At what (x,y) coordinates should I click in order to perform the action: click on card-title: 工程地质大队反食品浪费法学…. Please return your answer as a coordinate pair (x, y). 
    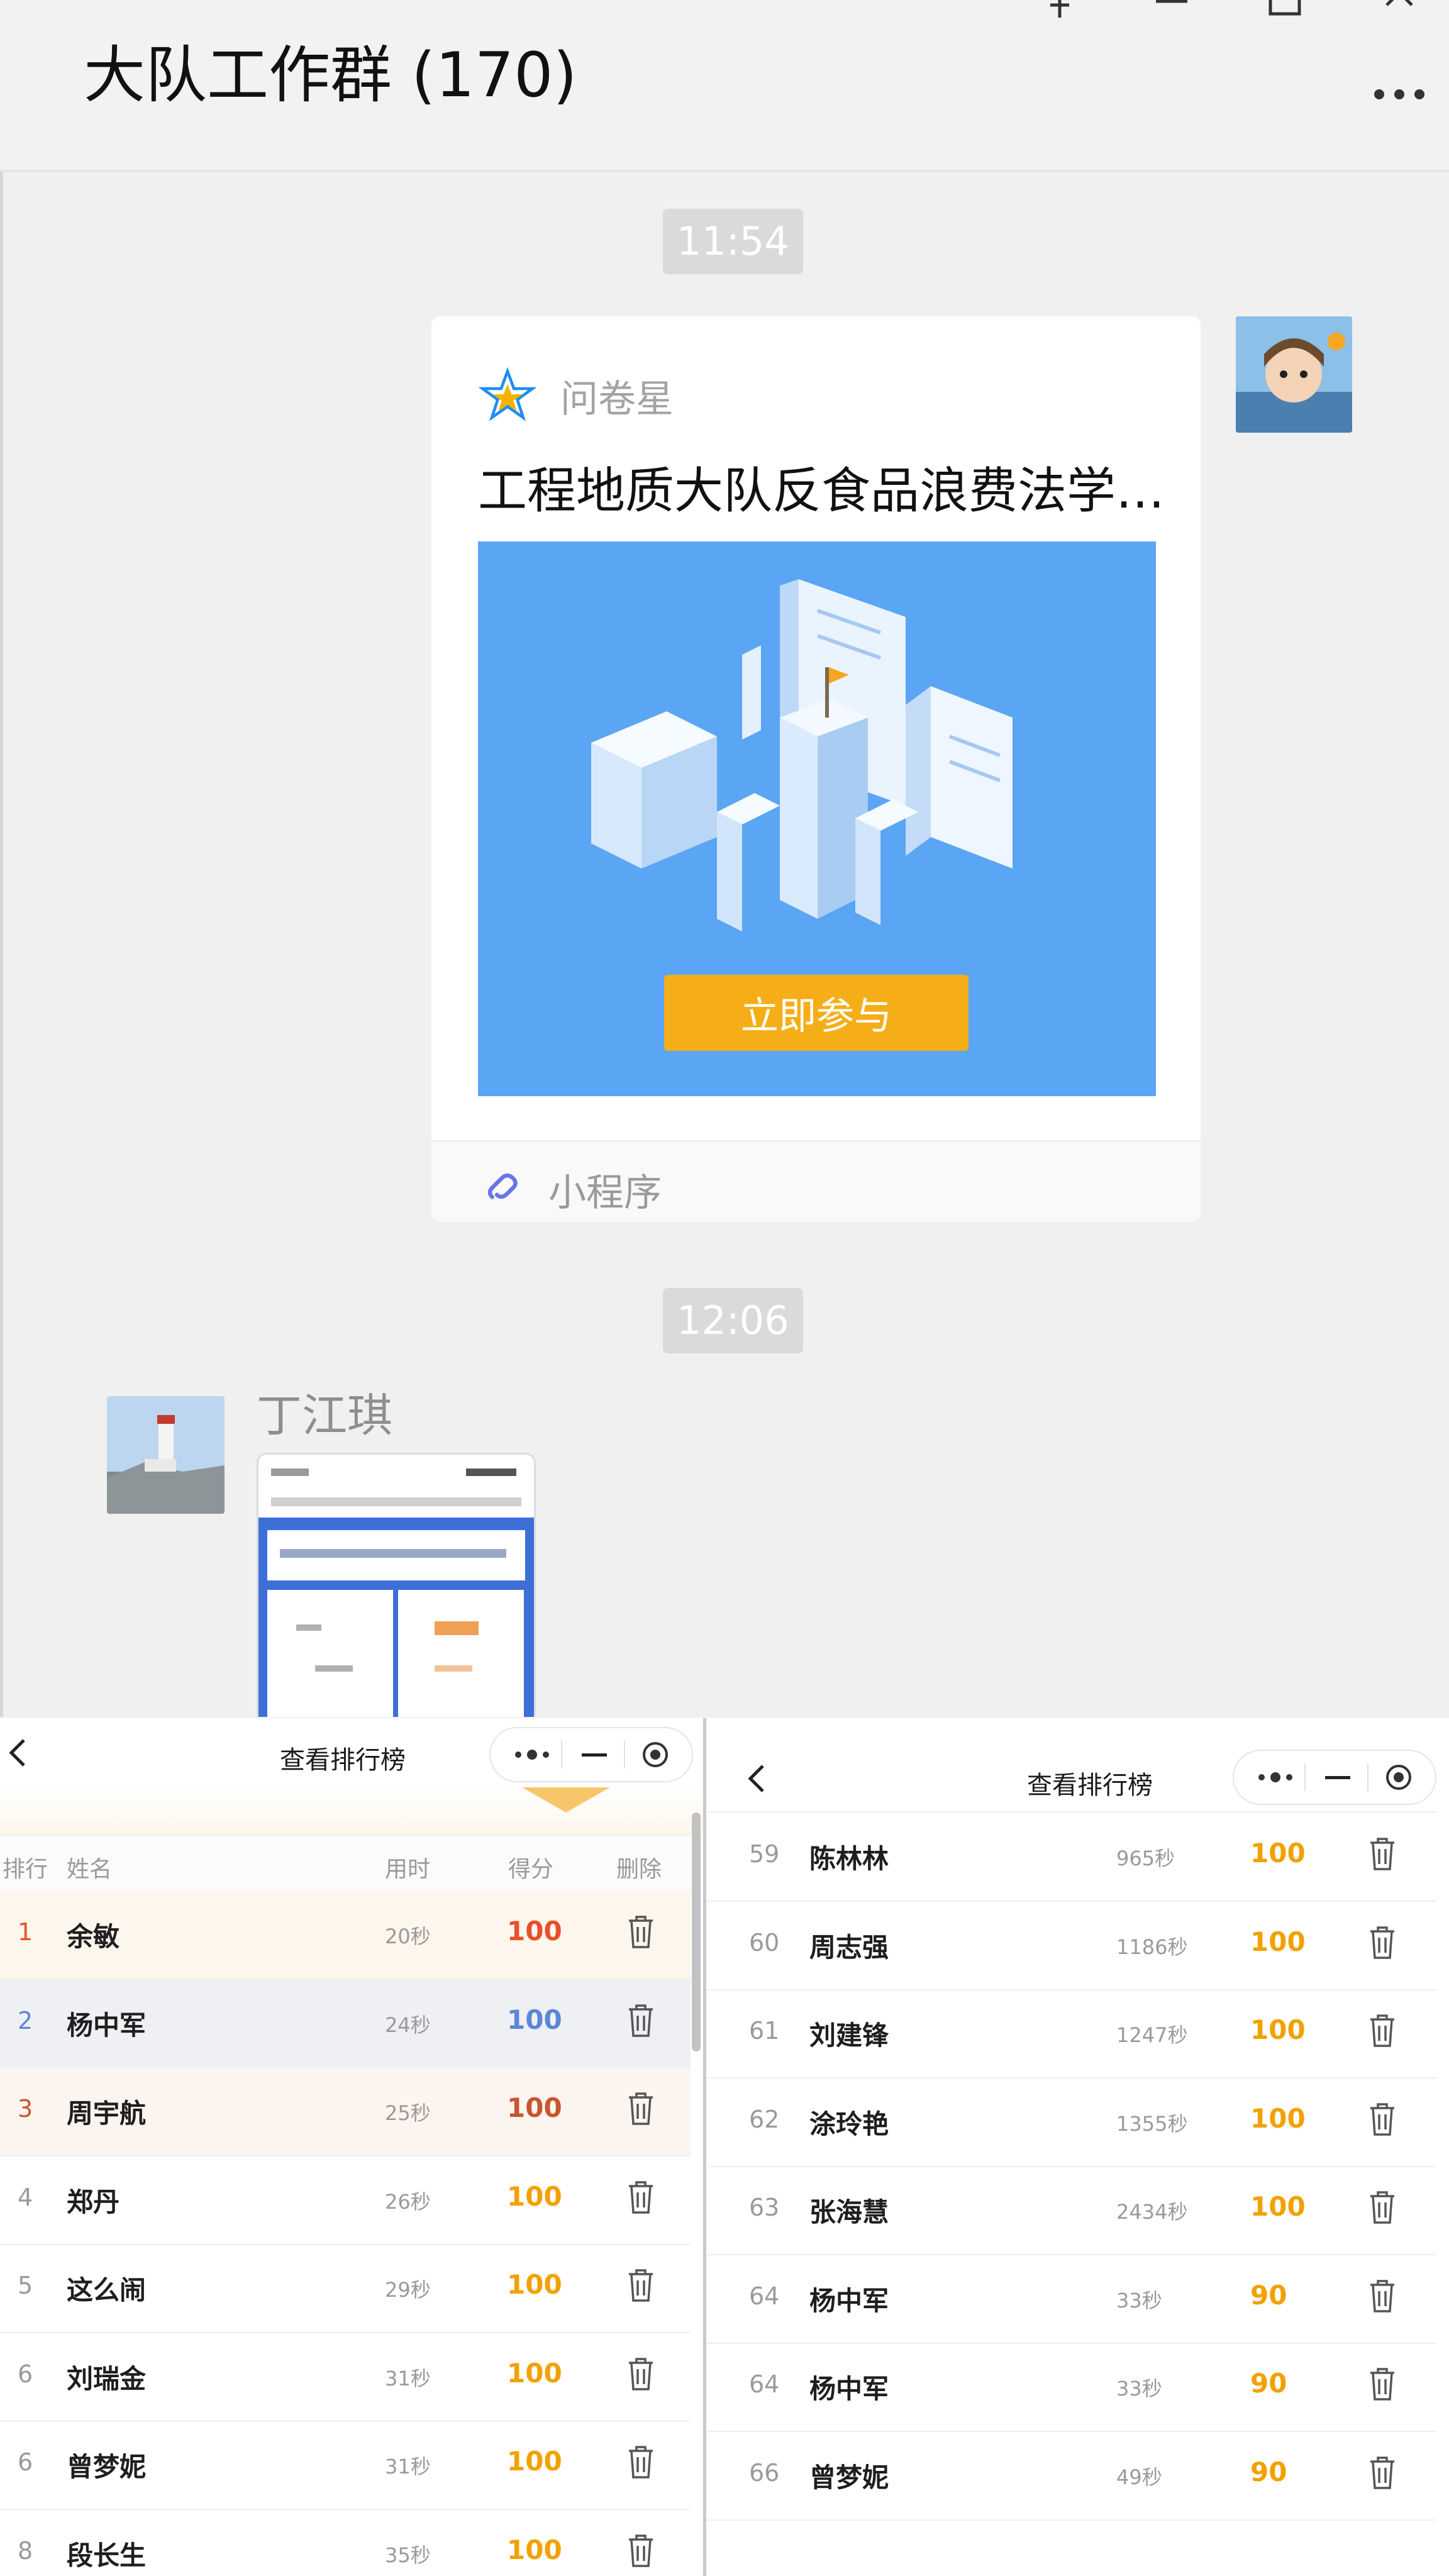
    Looking at the image, I should click on (820, 491).